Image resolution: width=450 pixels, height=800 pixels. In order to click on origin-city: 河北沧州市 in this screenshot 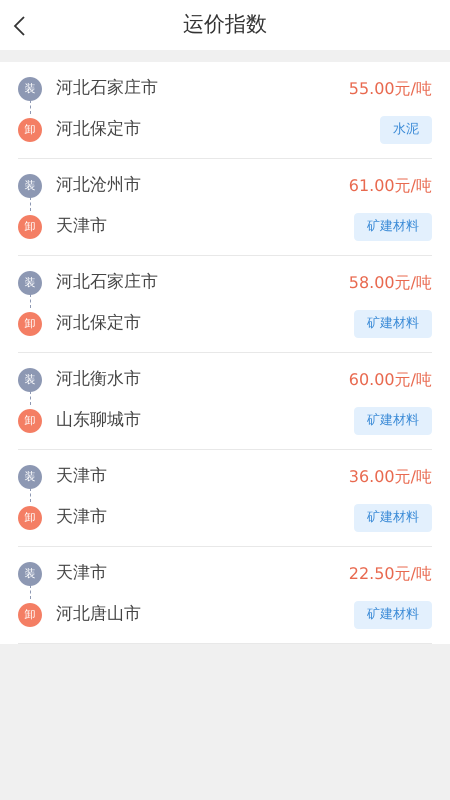, I will do `click(98, 186)`.